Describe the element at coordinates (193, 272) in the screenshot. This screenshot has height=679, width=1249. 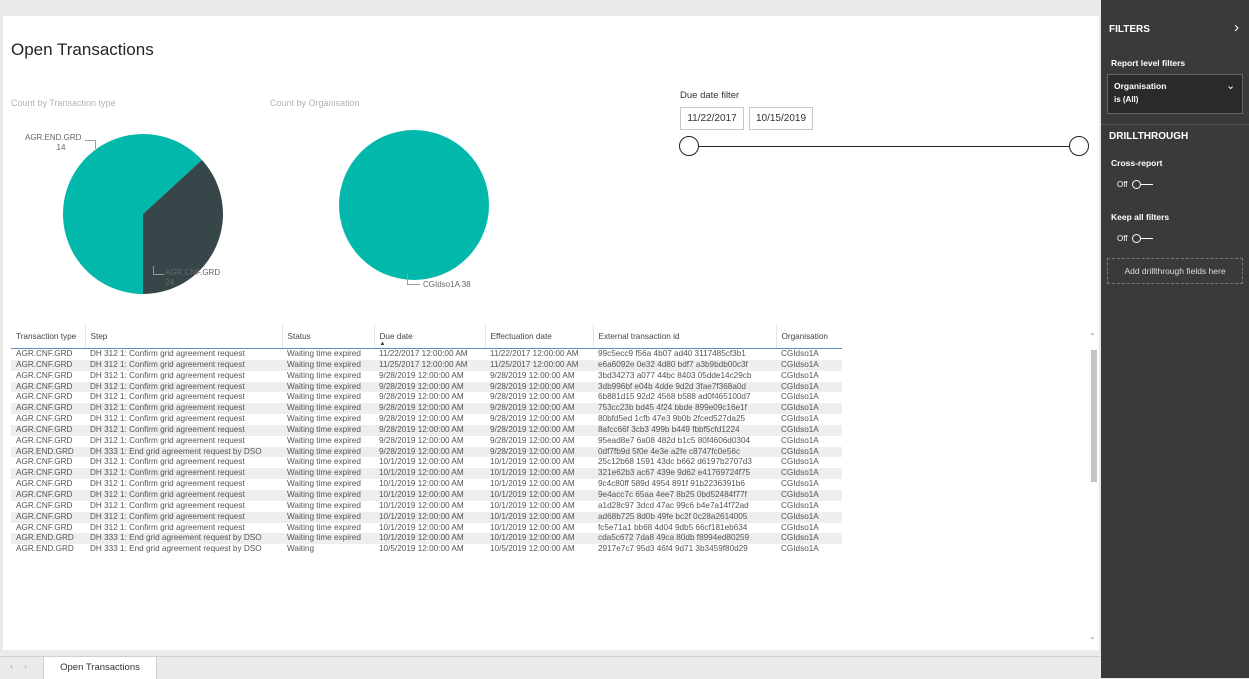
I see `type-label-cnf-name: AGR.CNF.GRD` at that location.